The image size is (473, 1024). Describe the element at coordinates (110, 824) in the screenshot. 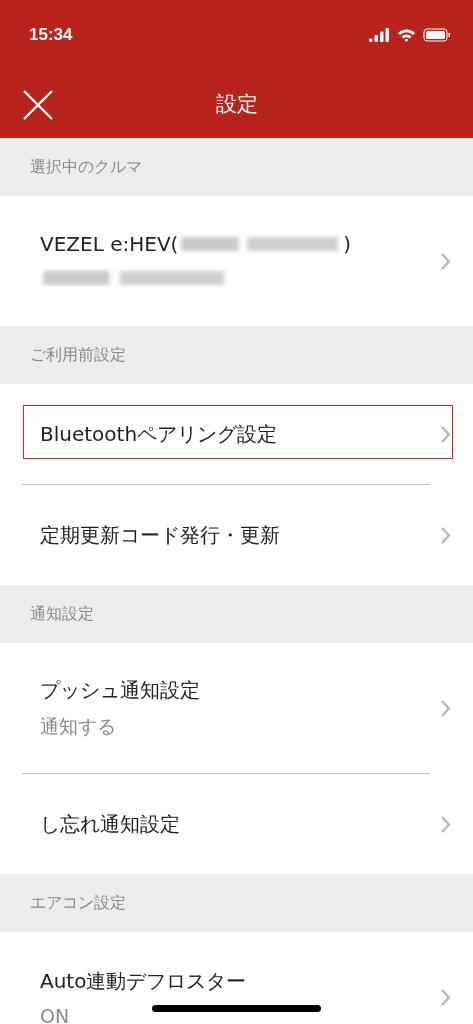

I see `row-title: し忘れ通知設定` at that location.